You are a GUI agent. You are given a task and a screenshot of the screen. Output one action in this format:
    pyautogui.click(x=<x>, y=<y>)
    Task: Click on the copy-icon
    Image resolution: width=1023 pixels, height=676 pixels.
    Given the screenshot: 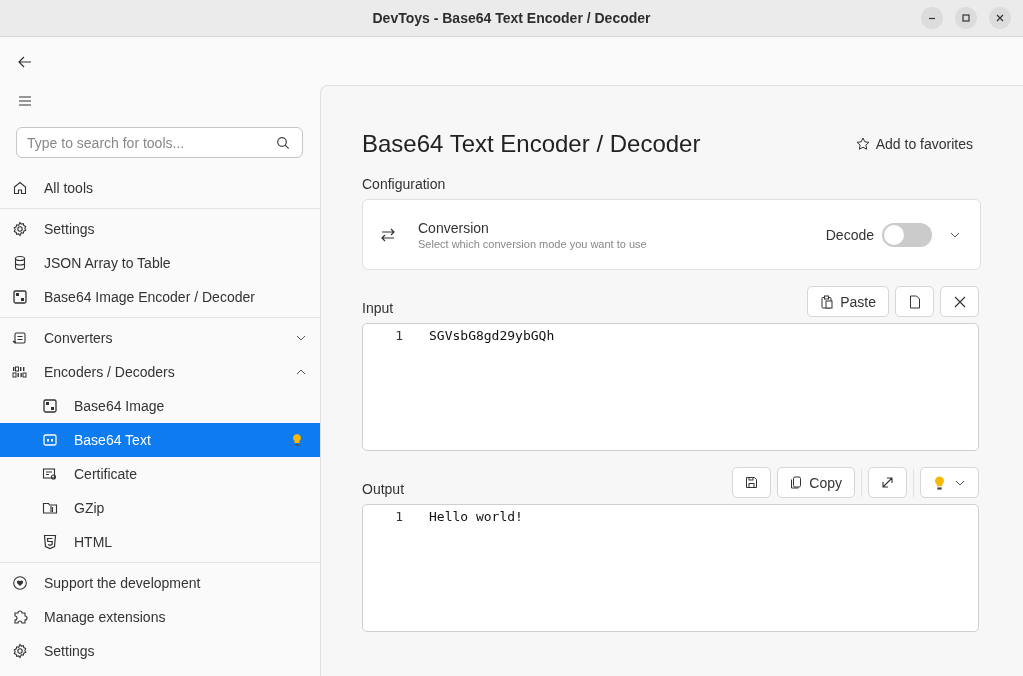 What is the action you would take?
    pyautogui.click(x=797, y=482)
    